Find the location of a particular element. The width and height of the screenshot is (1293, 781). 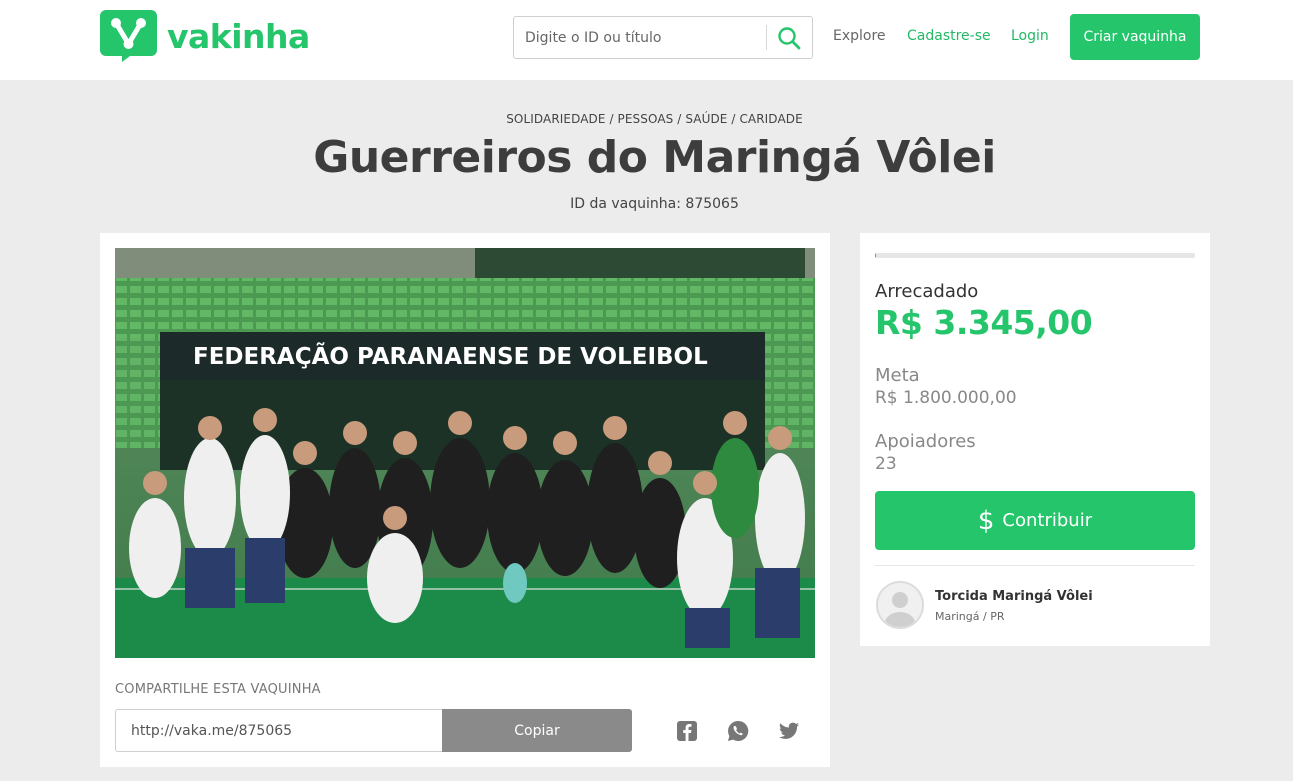

raised-label: Arrecadado is located at coordinates (927, 291).